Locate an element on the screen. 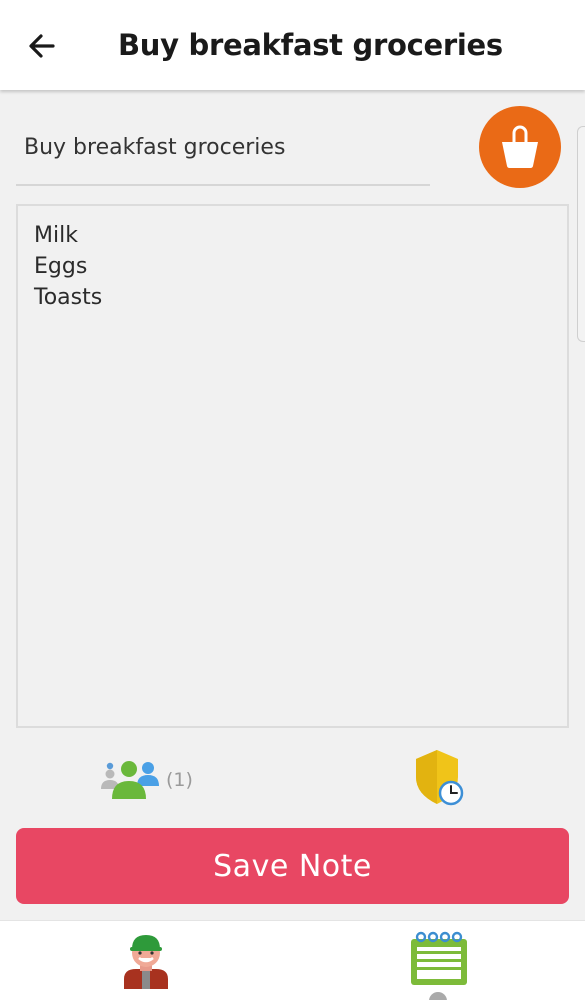 Image resolution: width=585 pixels, height=1000 pixels. save-note-label: Save Note is located at coordinates (292, 866).